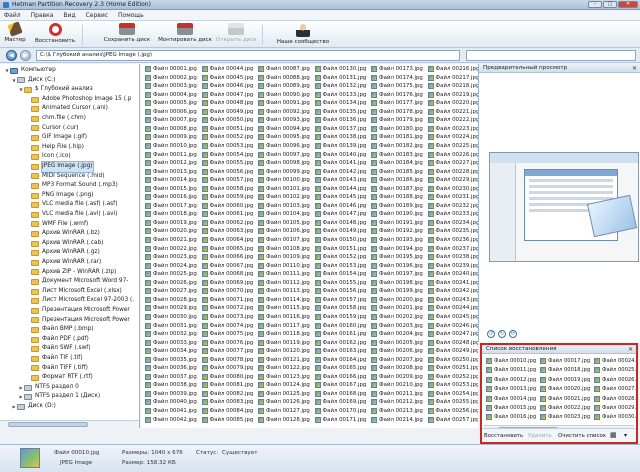 The image size is (640, 472). What do you see at coordinates (397, 231) in the screenshot?
I see `file-item: Файл 00192.jpg` at bounding box center [397, 231].